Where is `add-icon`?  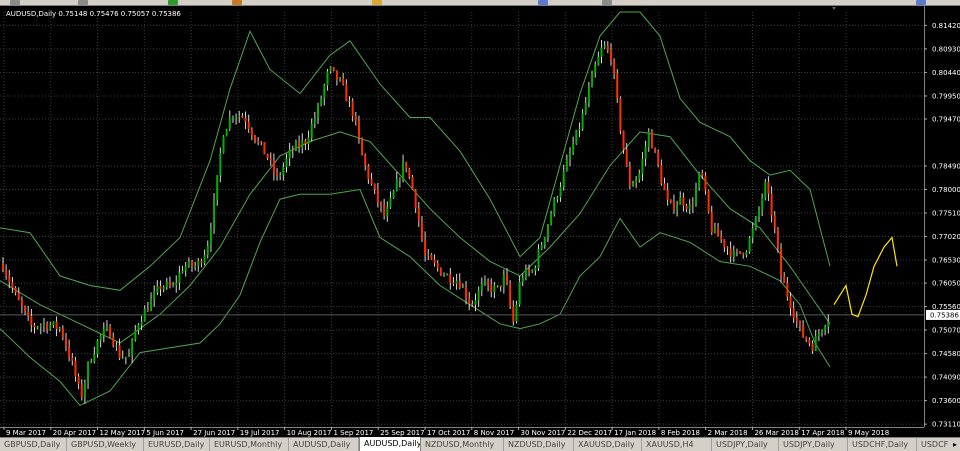 add-icon is located at coordinates (173, 2).